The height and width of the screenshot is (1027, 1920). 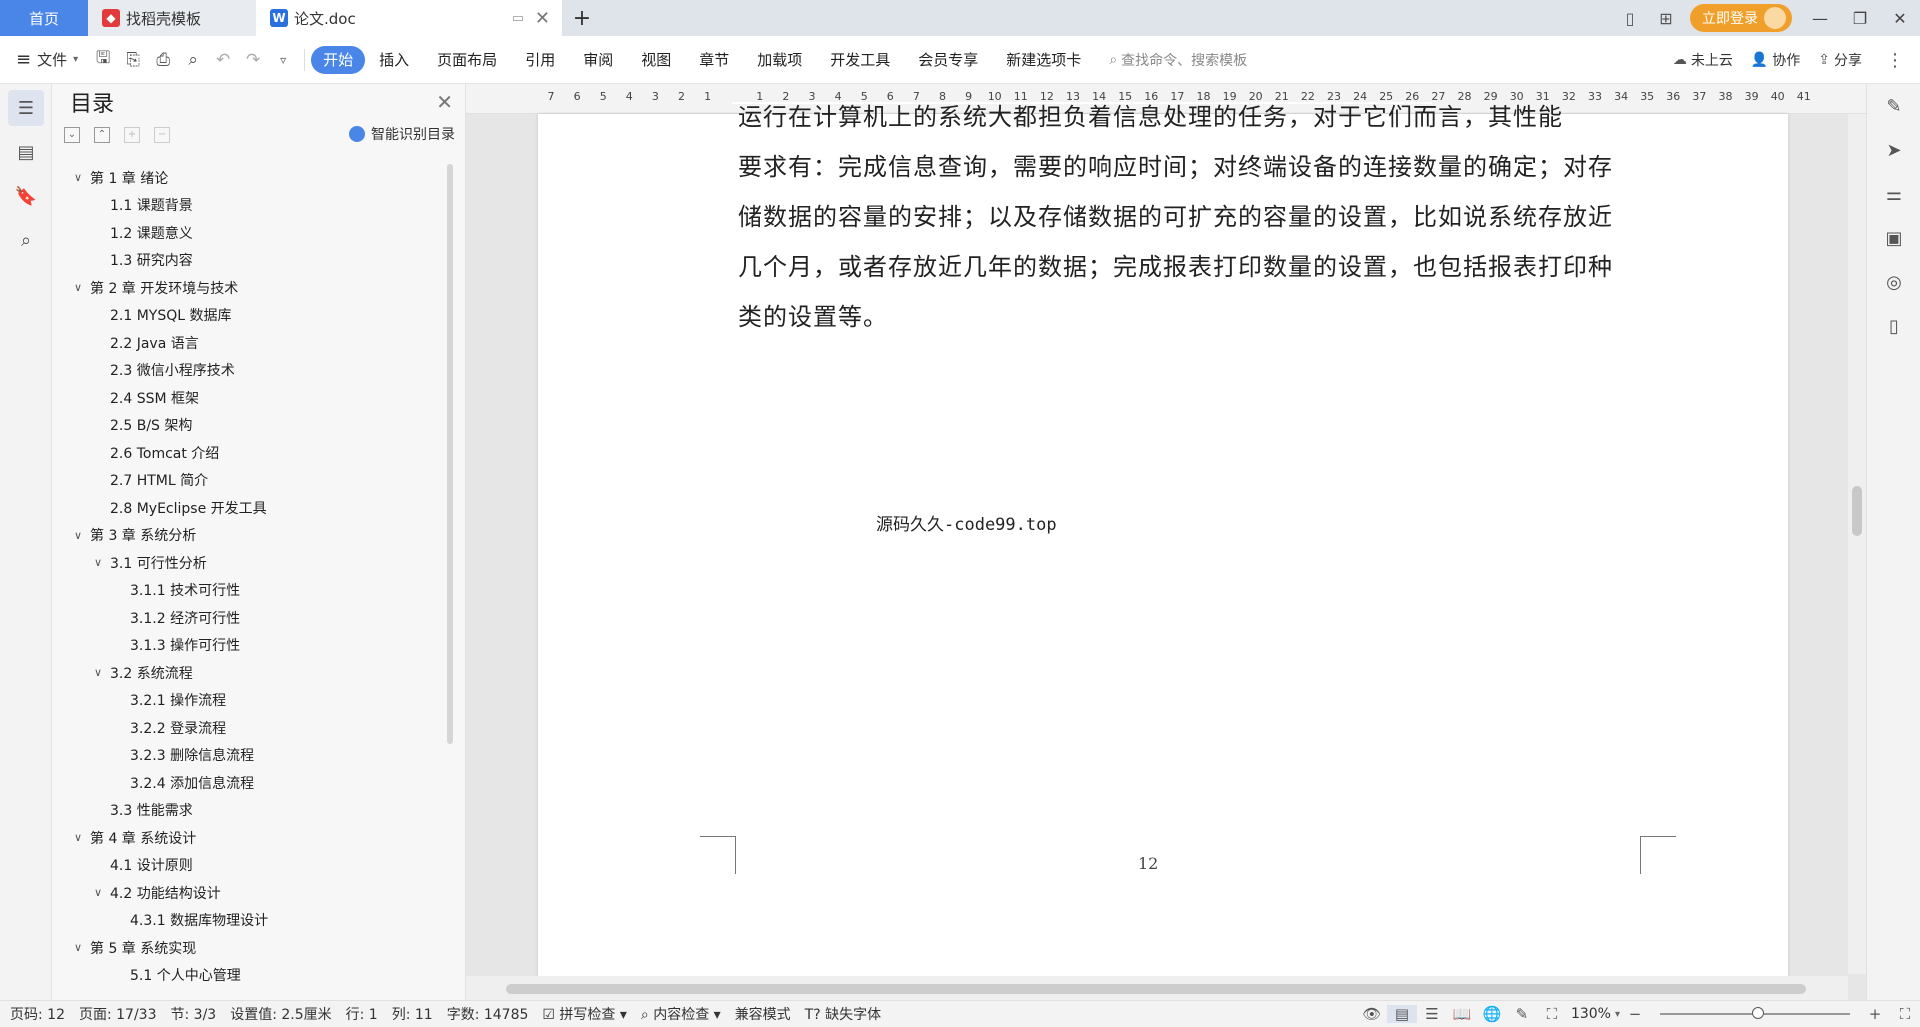 What do you see at coordinates (247, 233) in the screenshot?
I see `toc-item: 1.2 课题意义` at bounding box center [247, 233].